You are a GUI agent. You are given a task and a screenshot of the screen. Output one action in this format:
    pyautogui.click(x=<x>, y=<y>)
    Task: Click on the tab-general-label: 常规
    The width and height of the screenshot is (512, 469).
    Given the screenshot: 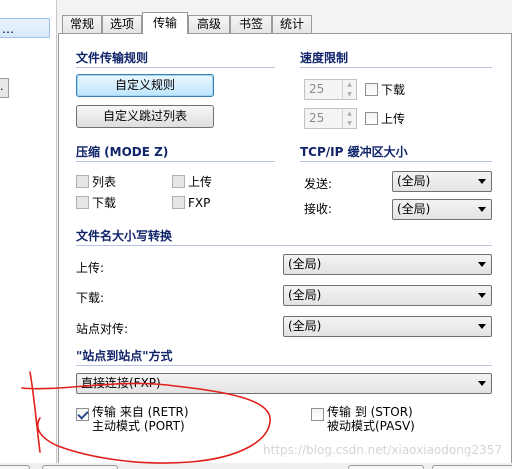 What is the action you would take?
    pyautogui.click(x=81, y=24)
    